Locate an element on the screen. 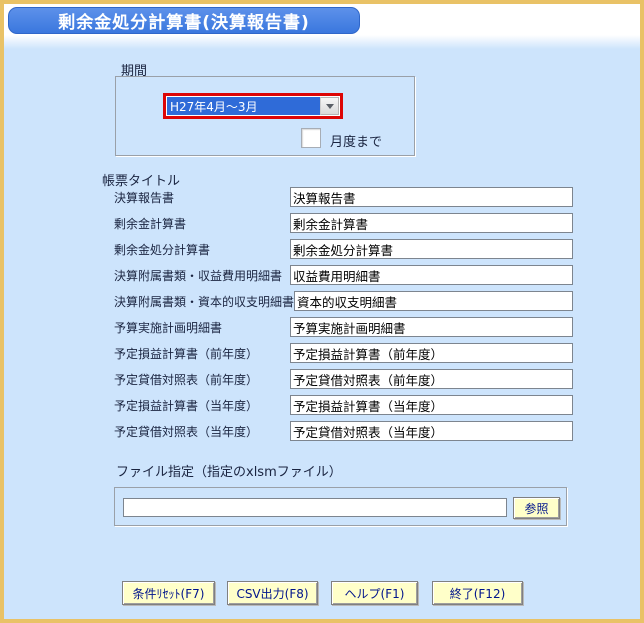 This screenshot has height=623, width=644. report-title-row-label: 剰余金計算書 is located at coordinates (150, 223).